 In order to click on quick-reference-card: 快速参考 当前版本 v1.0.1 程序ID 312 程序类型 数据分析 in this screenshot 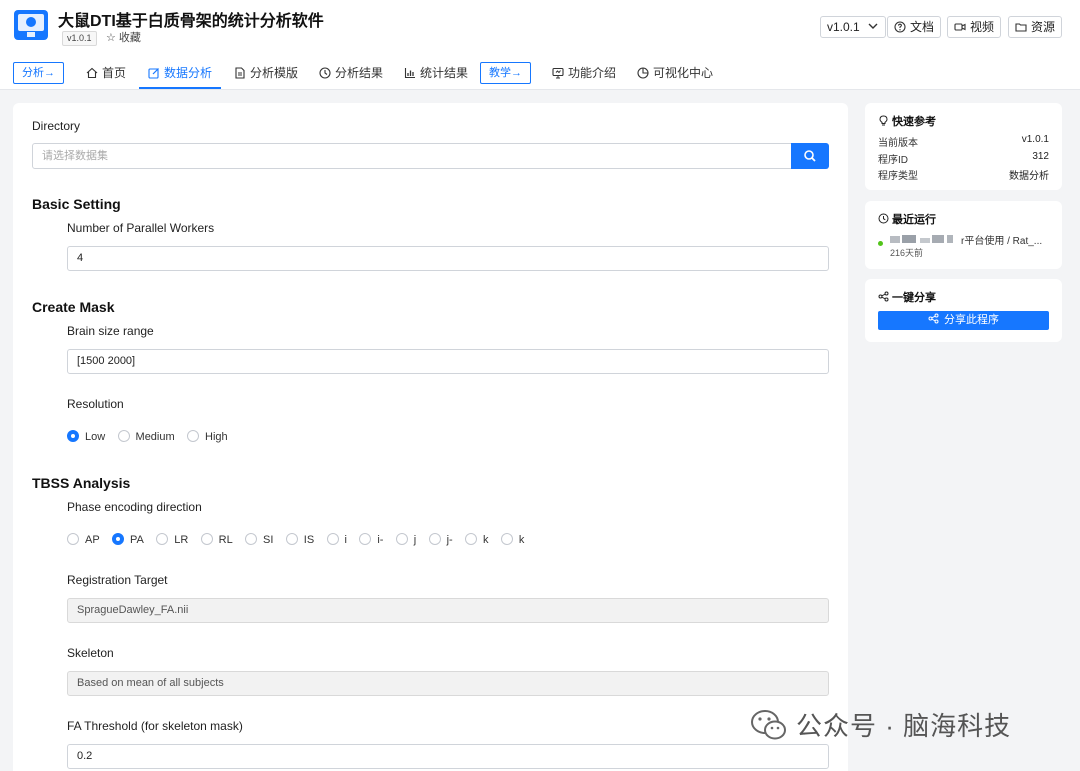, I will do `click(963, 146)`.